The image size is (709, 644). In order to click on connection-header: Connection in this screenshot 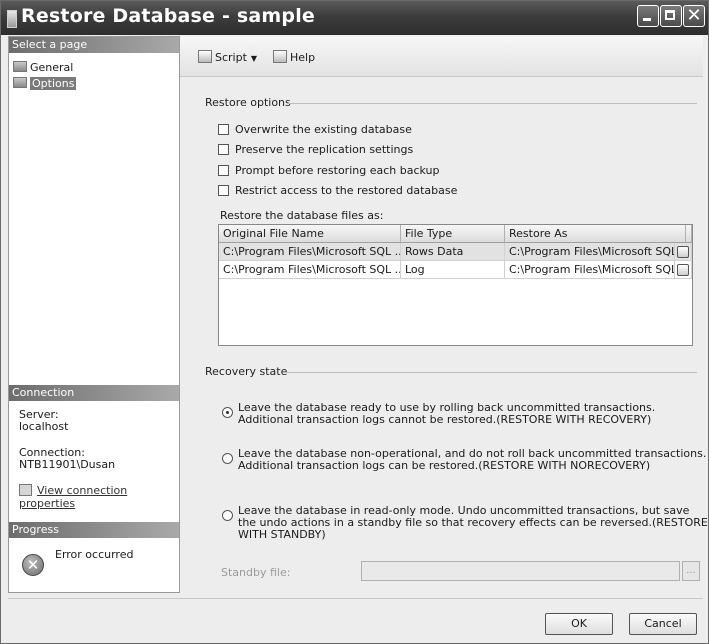, I will do `click(94, 393)`.